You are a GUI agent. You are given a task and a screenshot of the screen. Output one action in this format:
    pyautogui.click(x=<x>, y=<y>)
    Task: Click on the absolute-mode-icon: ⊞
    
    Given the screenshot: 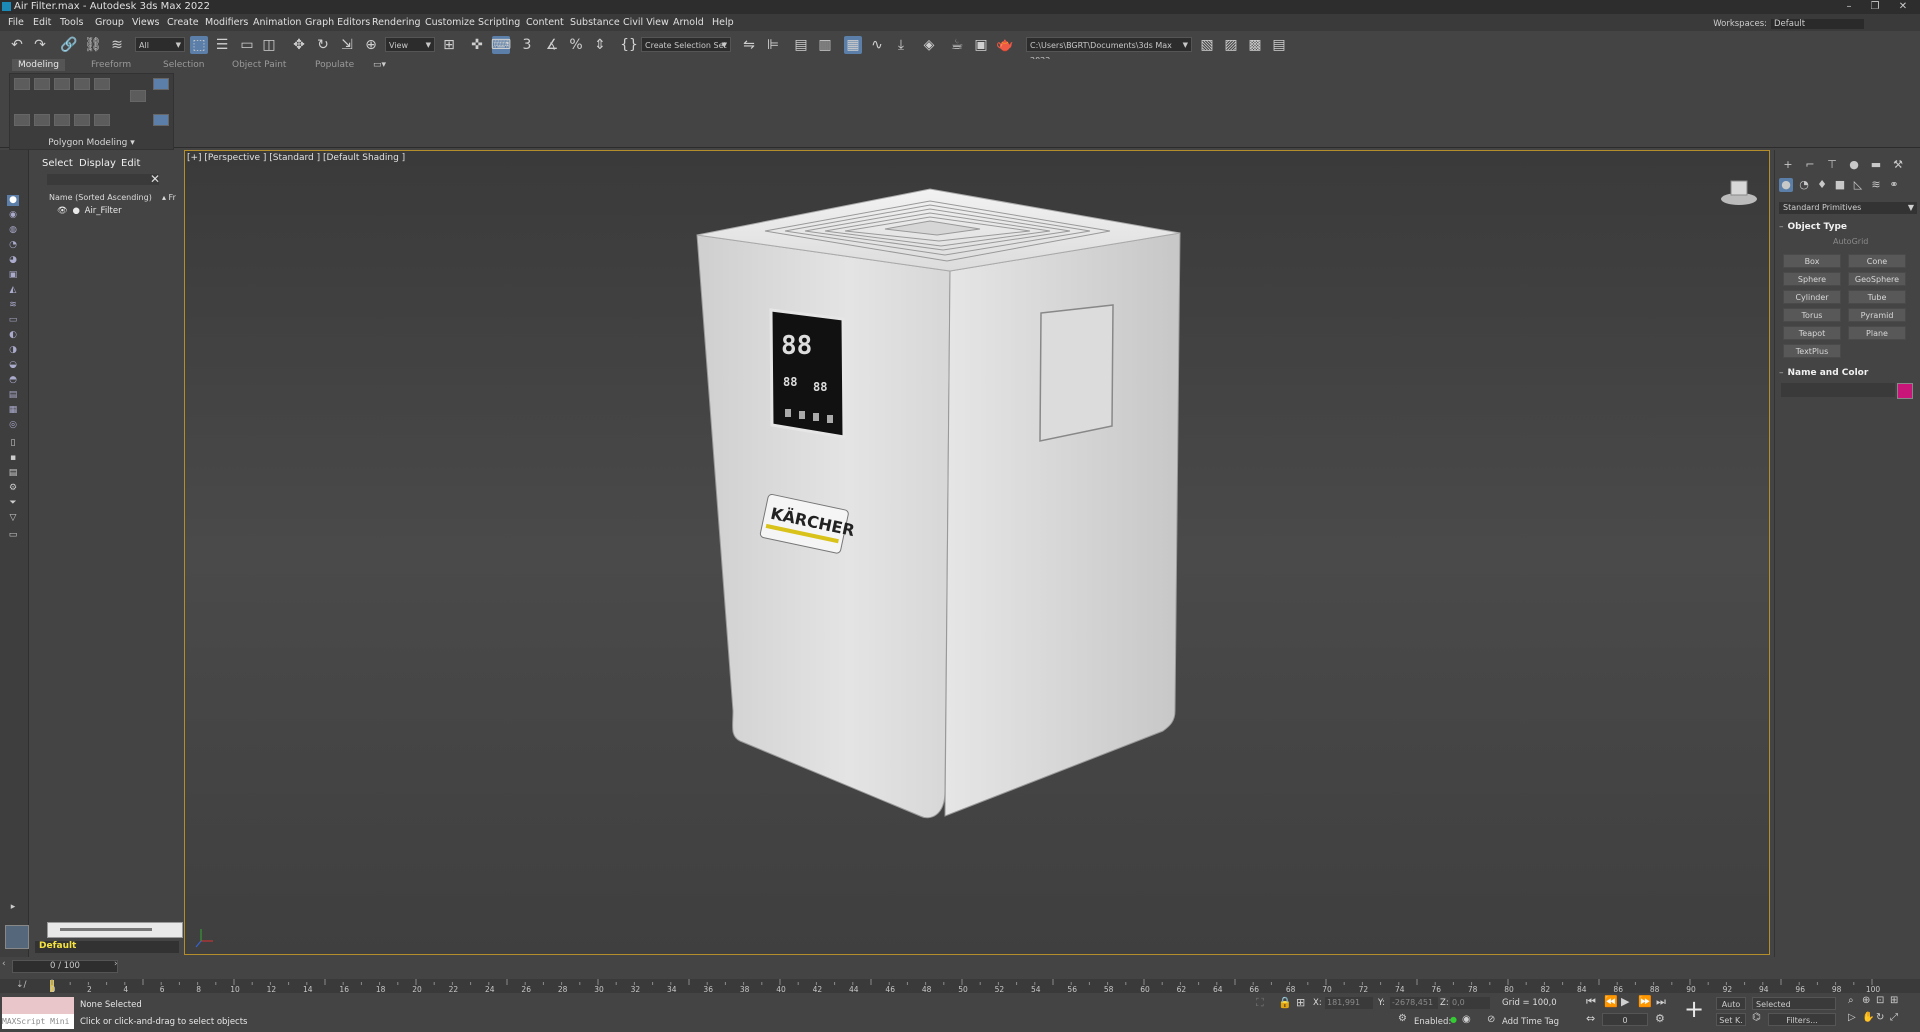 What is the action you would take?
    pyautogui.click(x=1300, y=1002)
    